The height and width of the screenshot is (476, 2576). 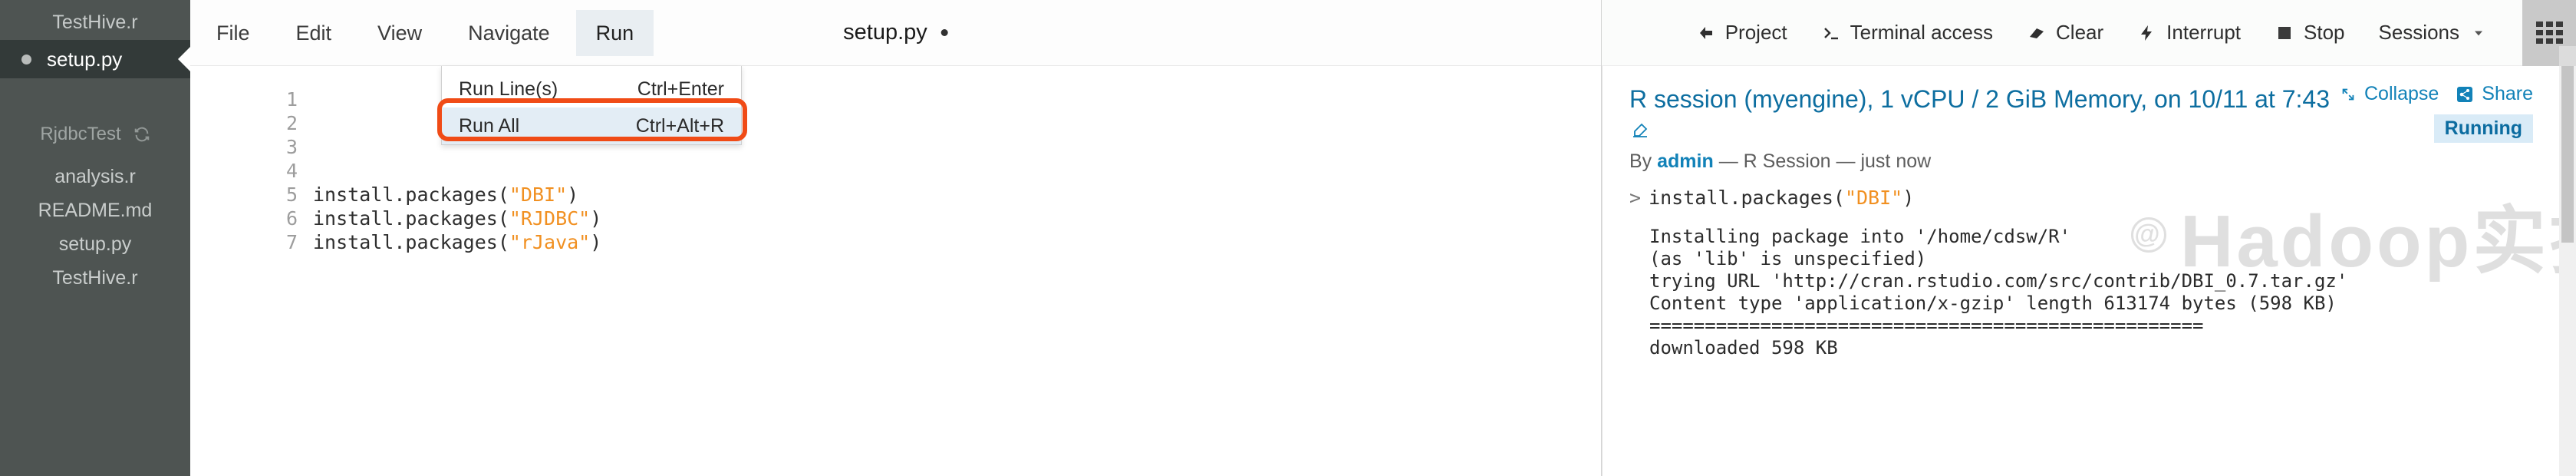 I want to click on collapse-button: Collapse, so click(x=2389, y=94).